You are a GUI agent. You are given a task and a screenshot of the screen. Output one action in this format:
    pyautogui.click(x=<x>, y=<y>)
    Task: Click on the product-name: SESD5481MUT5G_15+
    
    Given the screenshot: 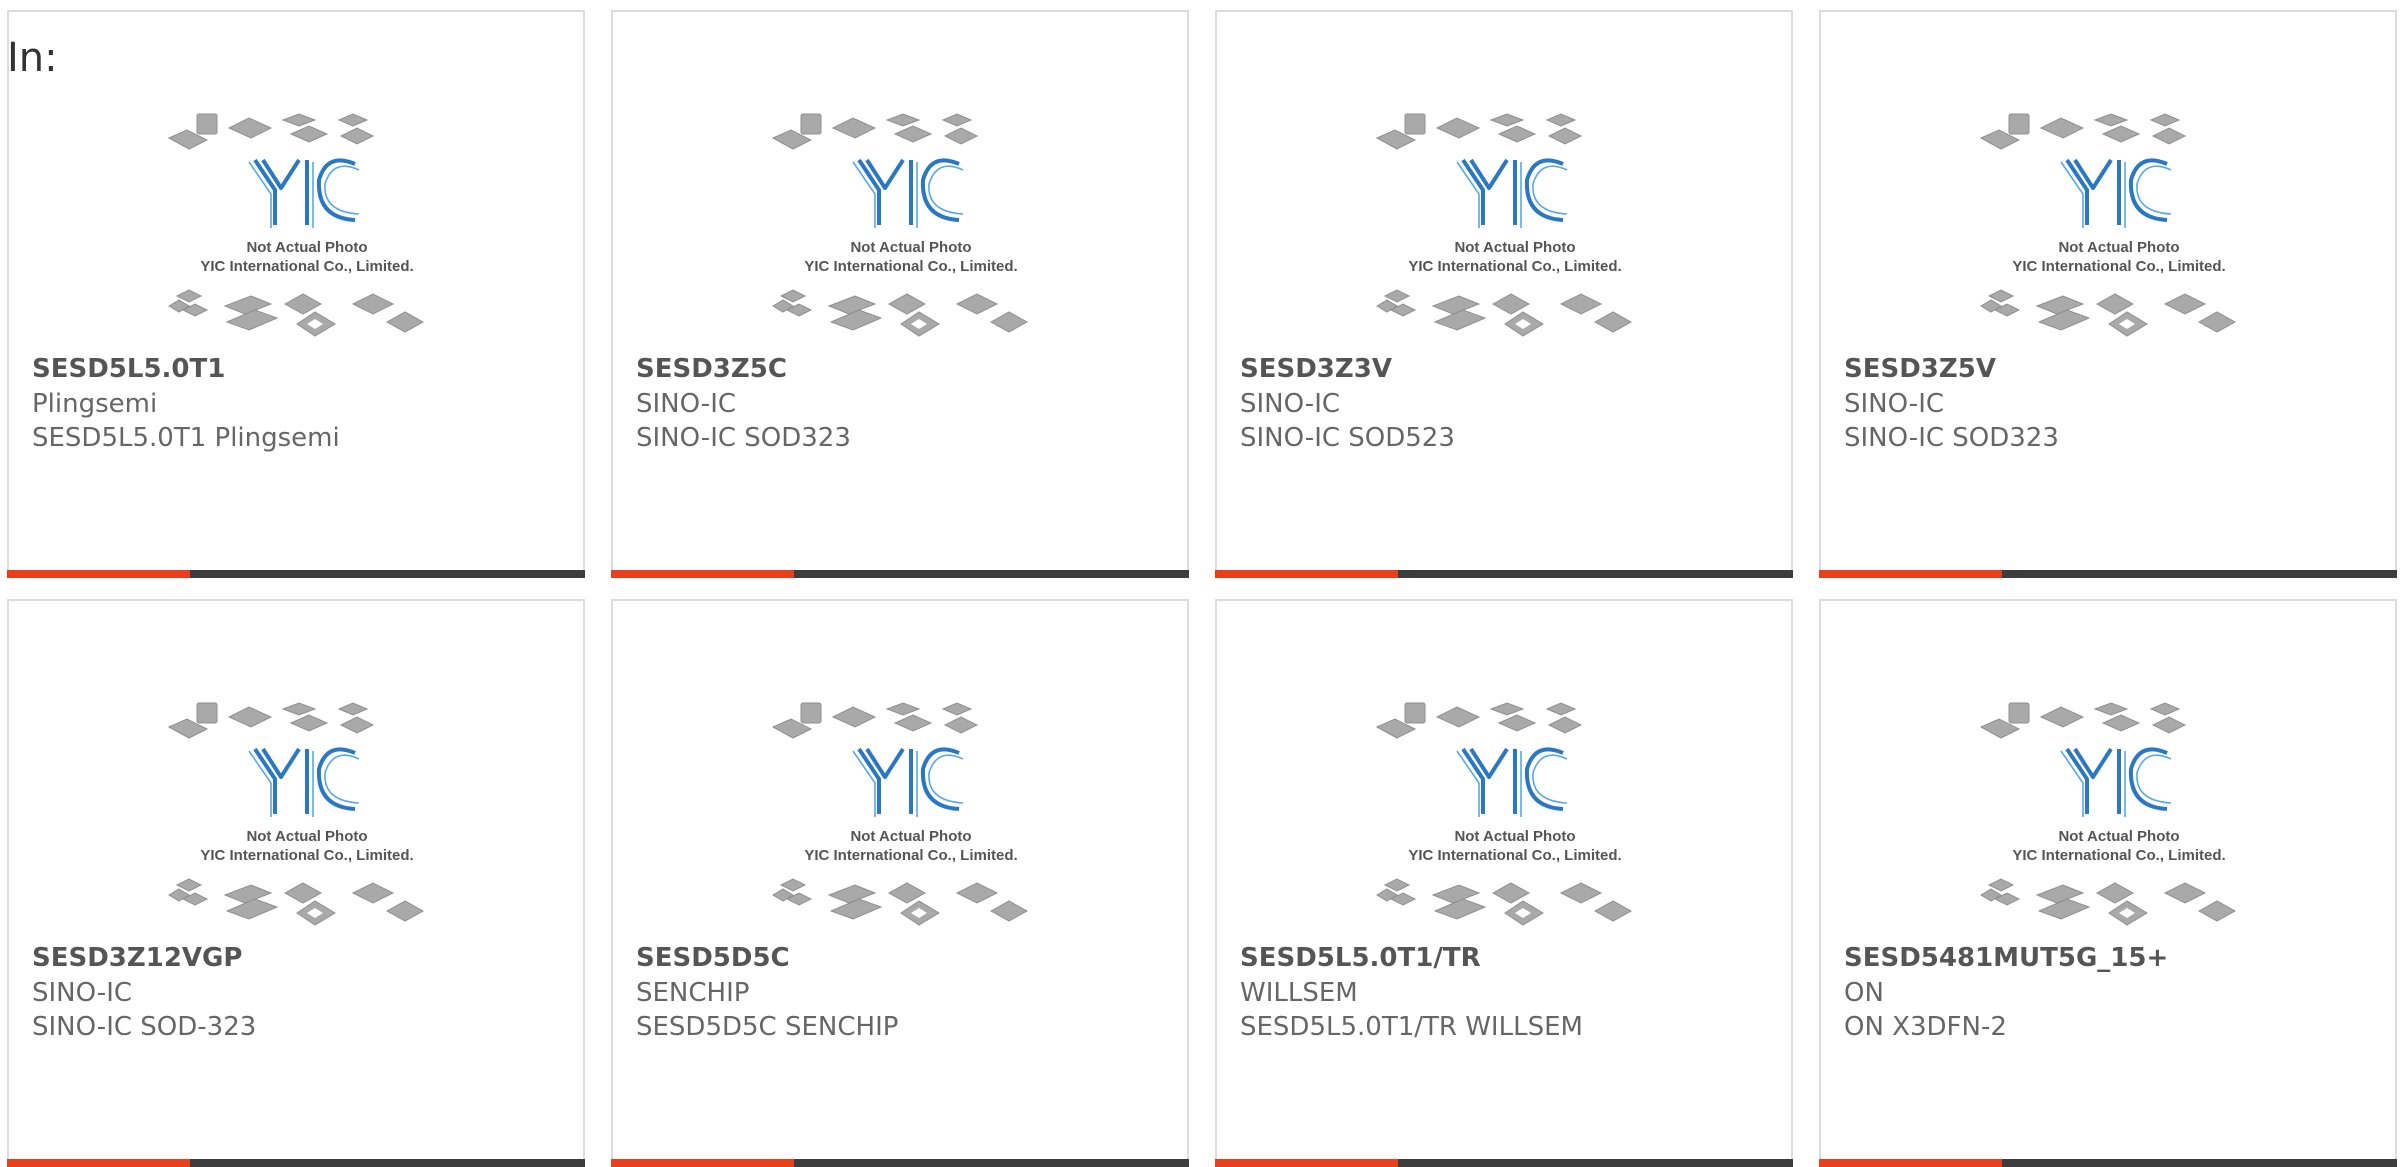 What is the action you would take?
    pyautogui.click(x=2006, y=958)
    